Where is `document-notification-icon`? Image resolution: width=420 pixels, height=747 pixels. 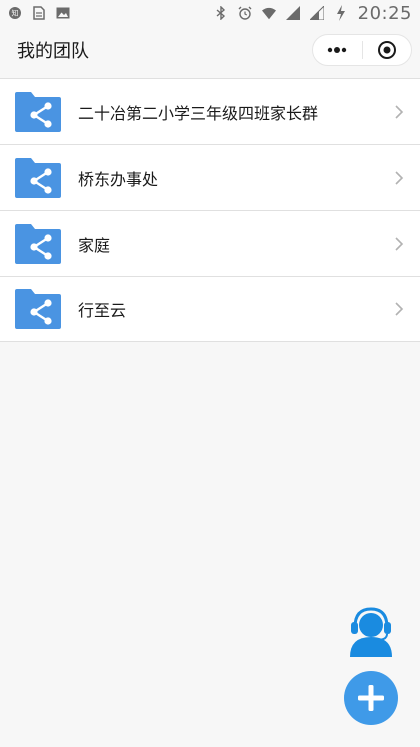 document-notification-icon is located at coordinates (39, 13).